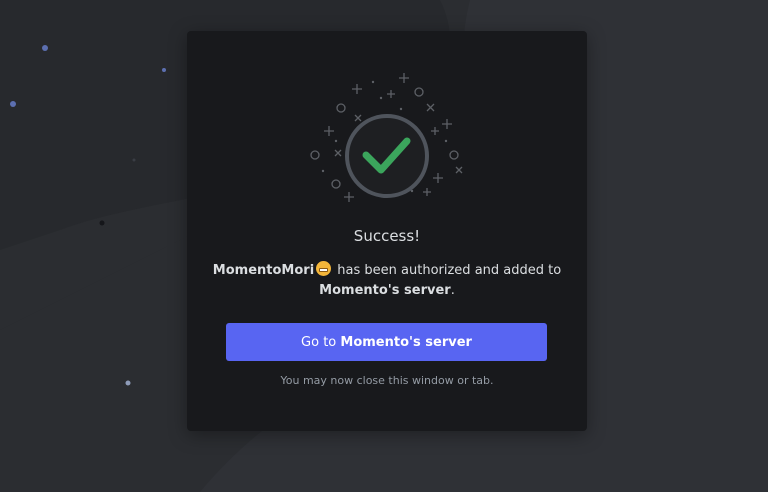 Image resolution: width=768 pixels, height=492 pixels. Describe the element at coordinates (324, 268) in the screenshot. I see `grinning-face-icon` at that location.